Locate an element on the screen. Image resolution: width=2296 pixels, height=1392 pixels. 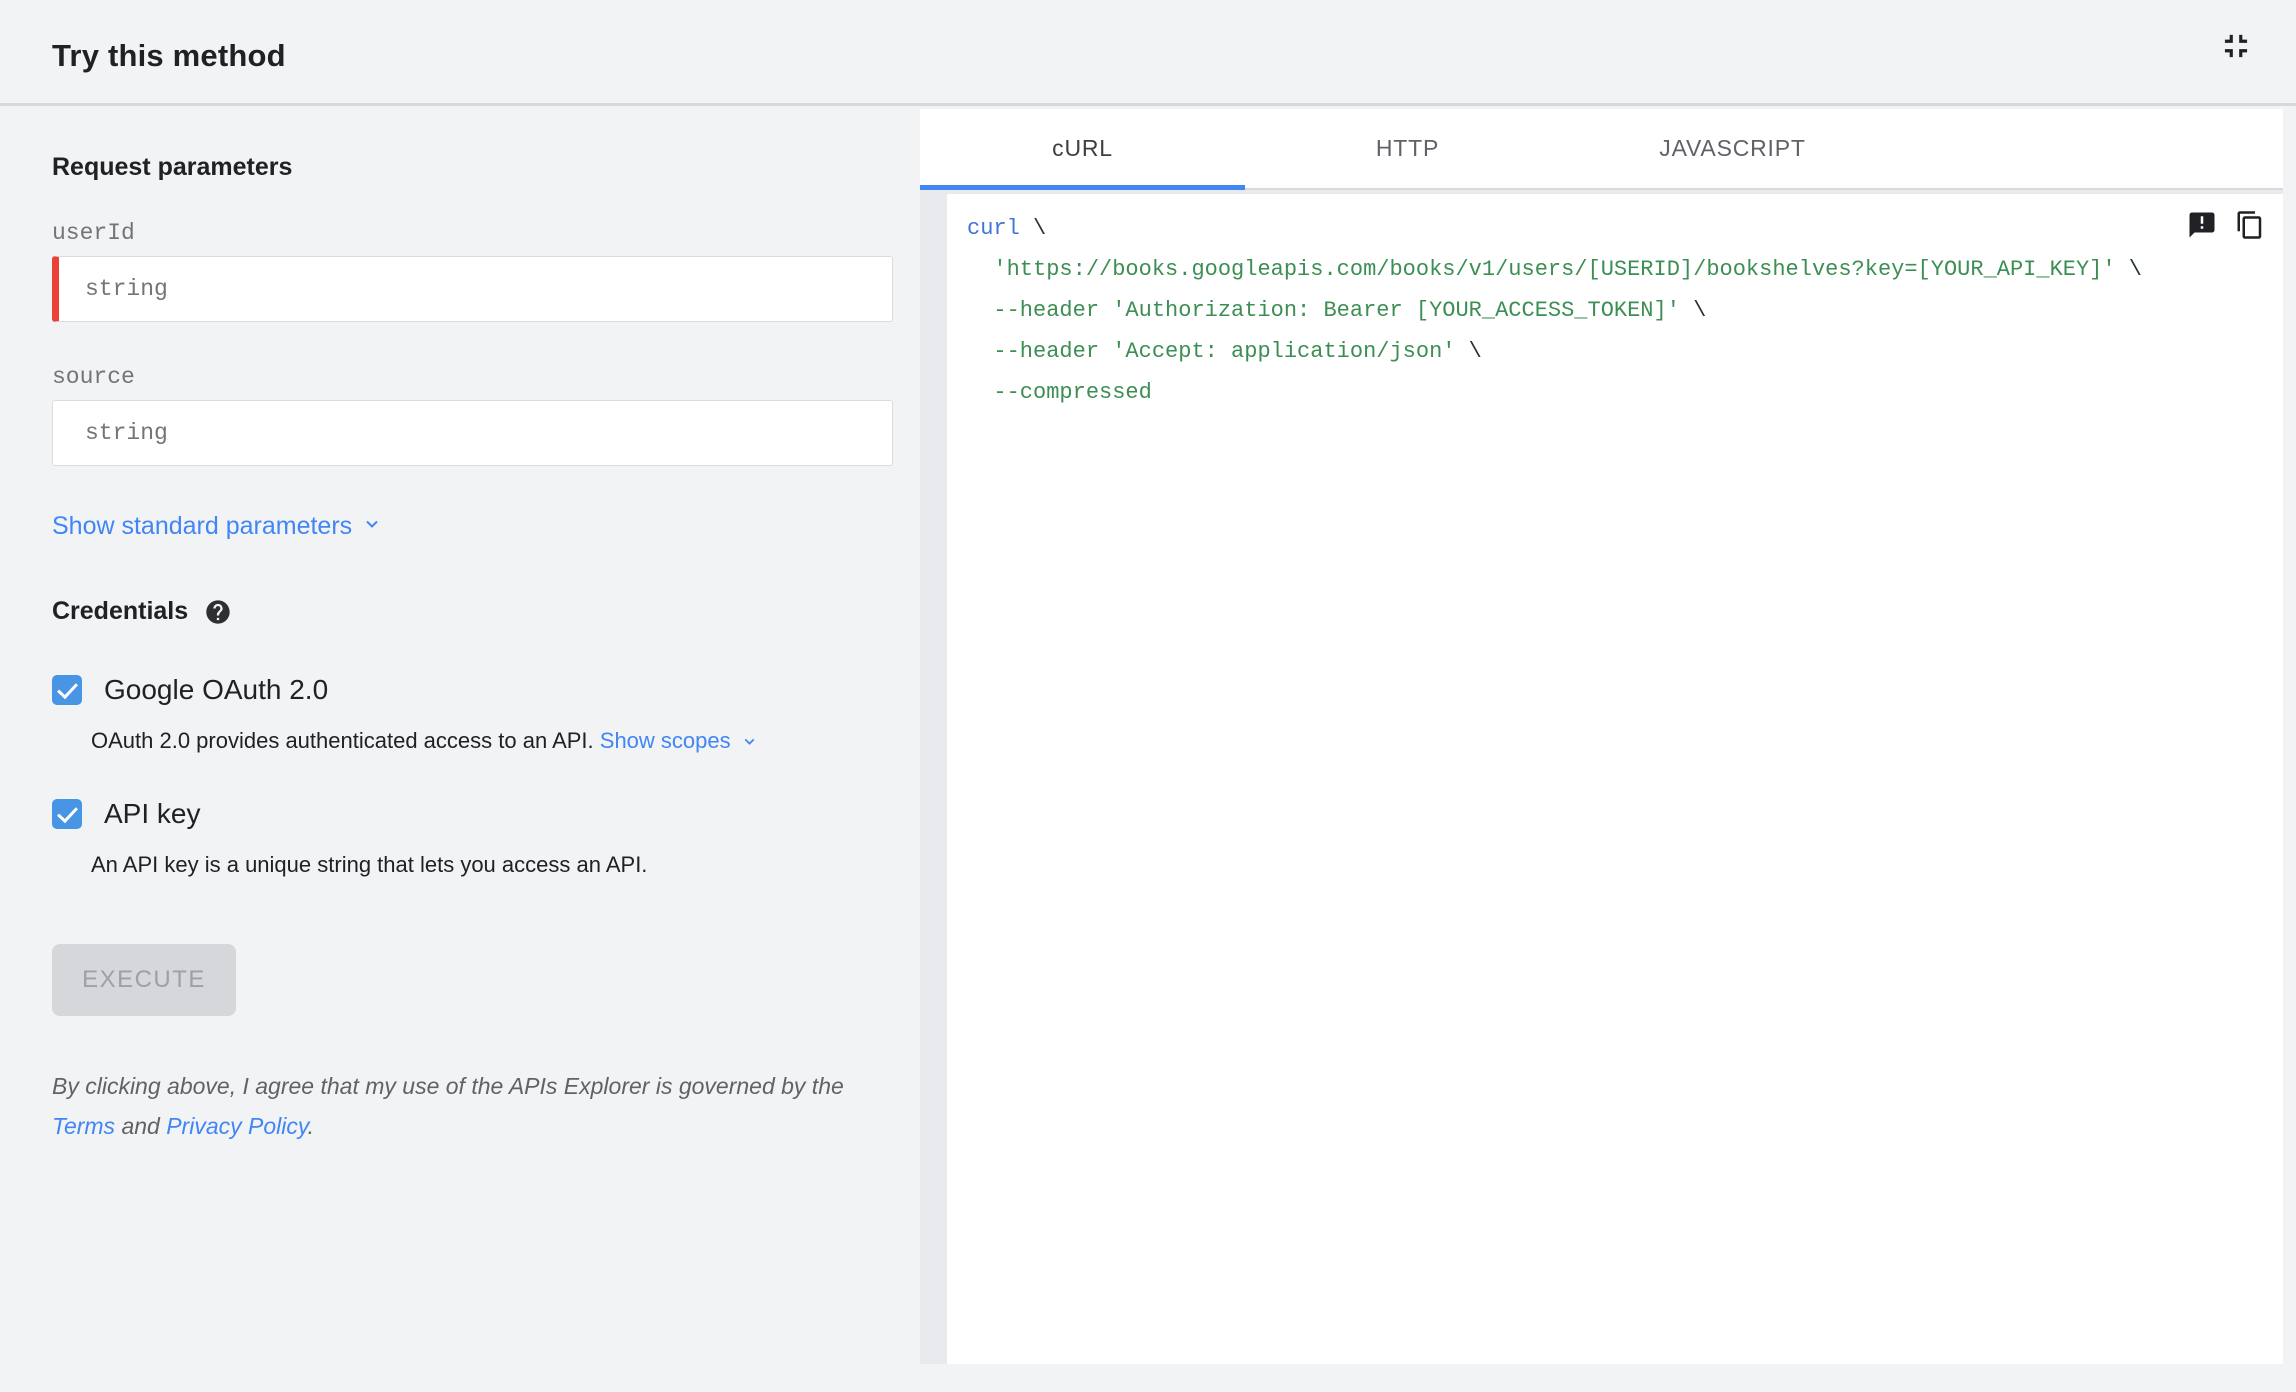
param-label-source: source is located at coordinates (93, 377).